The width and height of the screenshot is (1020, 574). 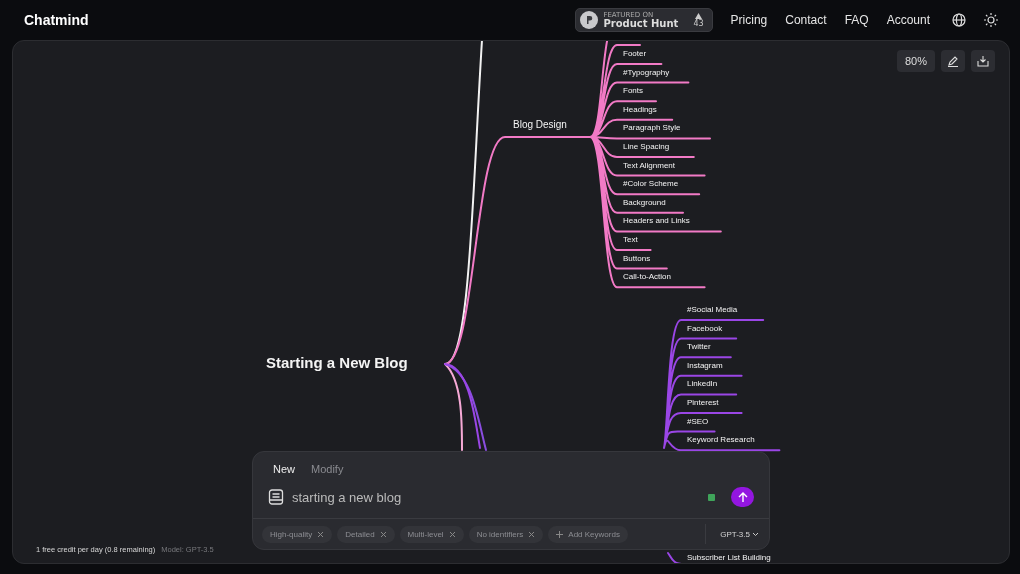 What do you see at coordinates (651, 184) in the screenshot?
I see `topic-node: #Color Scheme` at bounding box center [651, 184].